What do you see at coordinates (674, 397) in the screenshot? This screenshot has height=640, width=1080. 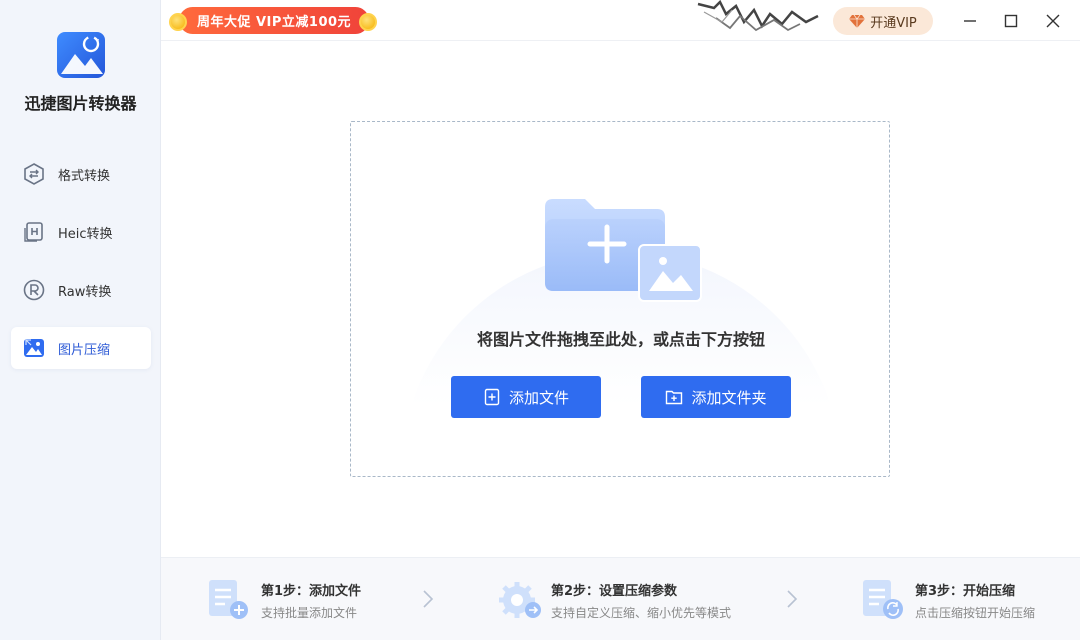 I see `add-folder-icon` at bounding box center [674, 397].